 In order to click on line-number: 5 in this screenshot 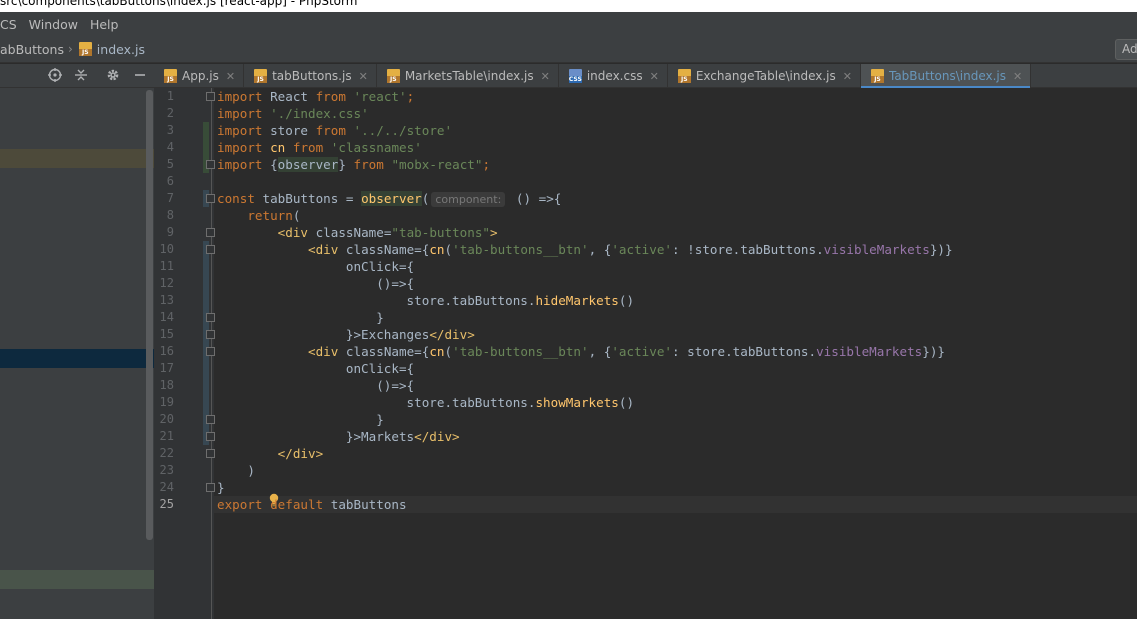, I will do `click(170, 164)`.